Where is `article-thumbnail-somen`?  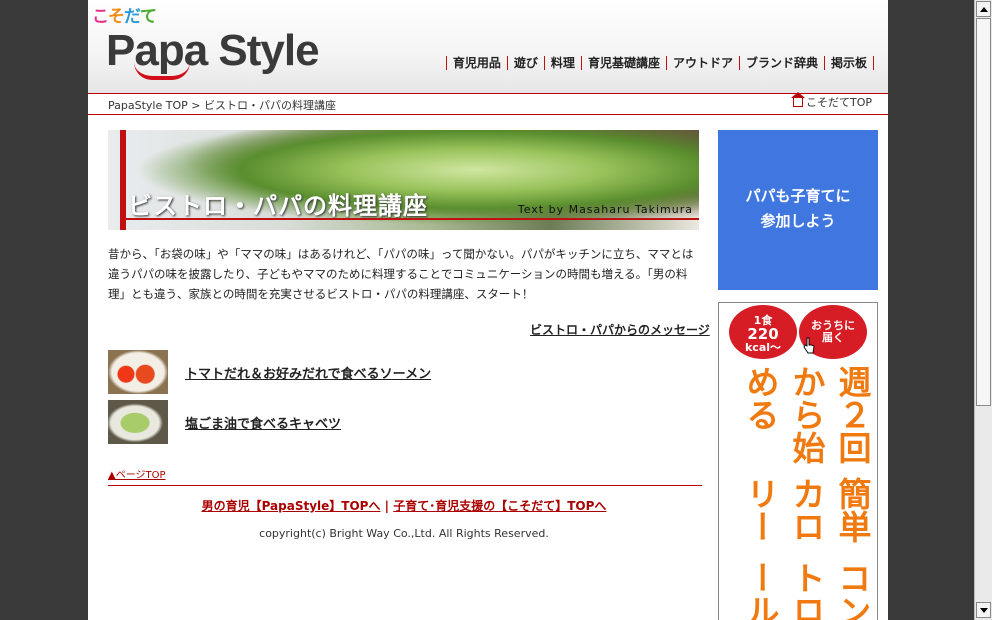
article-thumbnail-somen is located at coordinates (138, 372).